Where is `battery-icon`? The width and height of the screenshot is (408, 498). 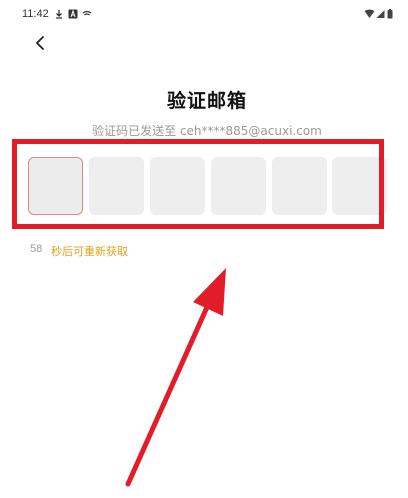
battery-icon is located at coordinates (390, 14).